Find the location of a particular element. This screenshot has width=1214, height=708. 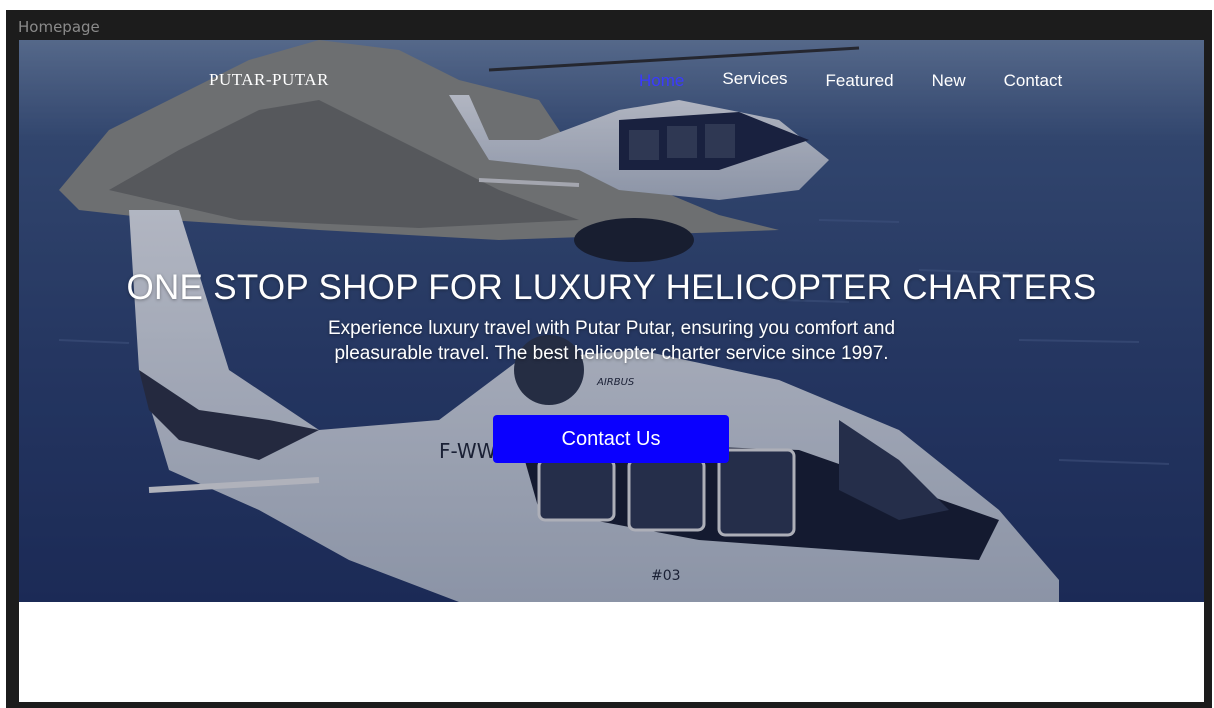

nav-contact: Contact is located at coordinates (1033, 81).